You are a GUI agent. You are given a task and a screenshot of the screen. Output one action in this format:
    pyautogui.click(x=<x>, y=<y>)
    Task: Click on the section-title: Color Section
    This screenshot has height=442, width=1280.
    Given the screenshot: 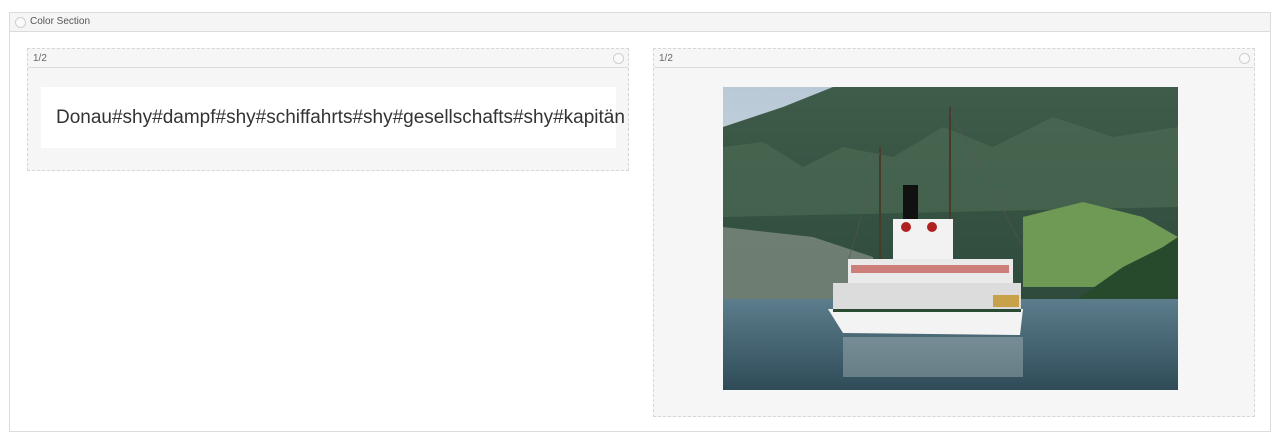 What is the action you would take?
    pyautogui.click(x=60, y=21)
    